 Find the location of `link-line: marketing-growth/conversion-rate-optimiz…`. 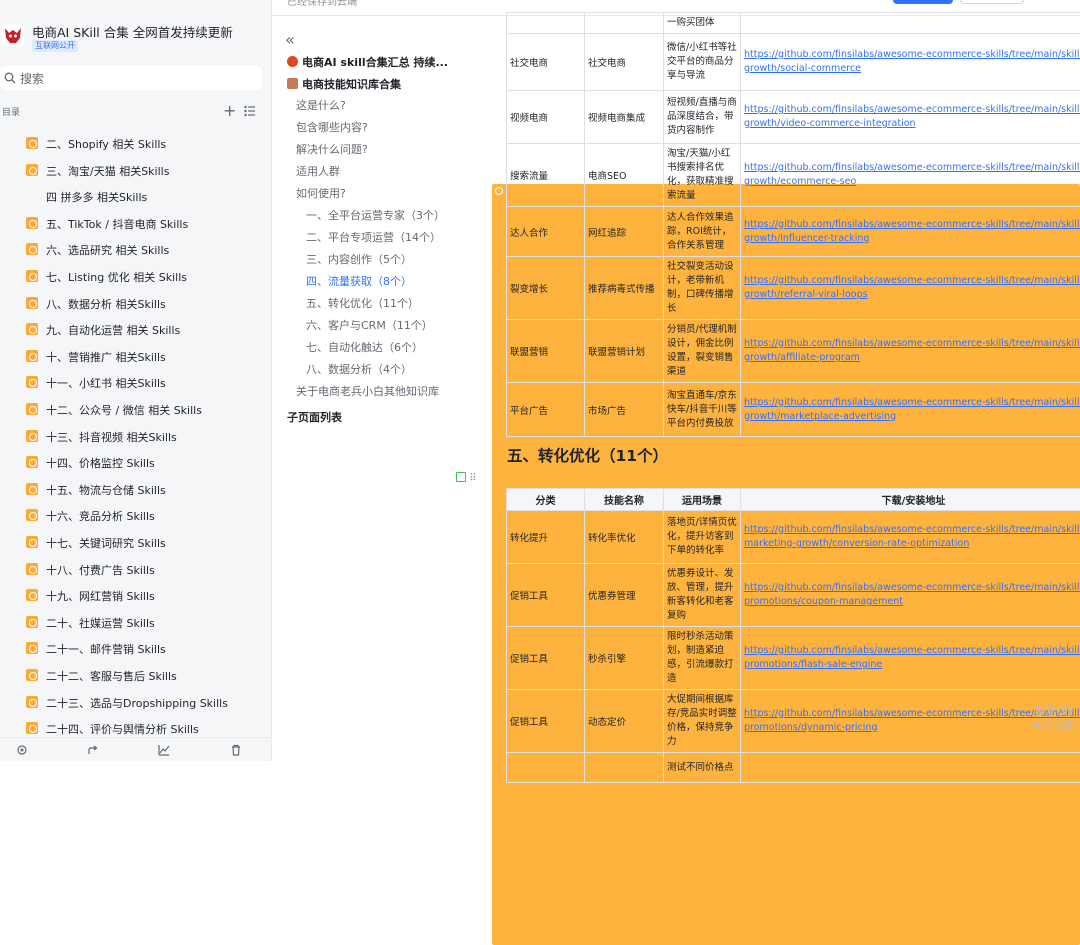

link-line: marketing-growth/conversion-rate-optimiz… is located at coordinates (912, 544).